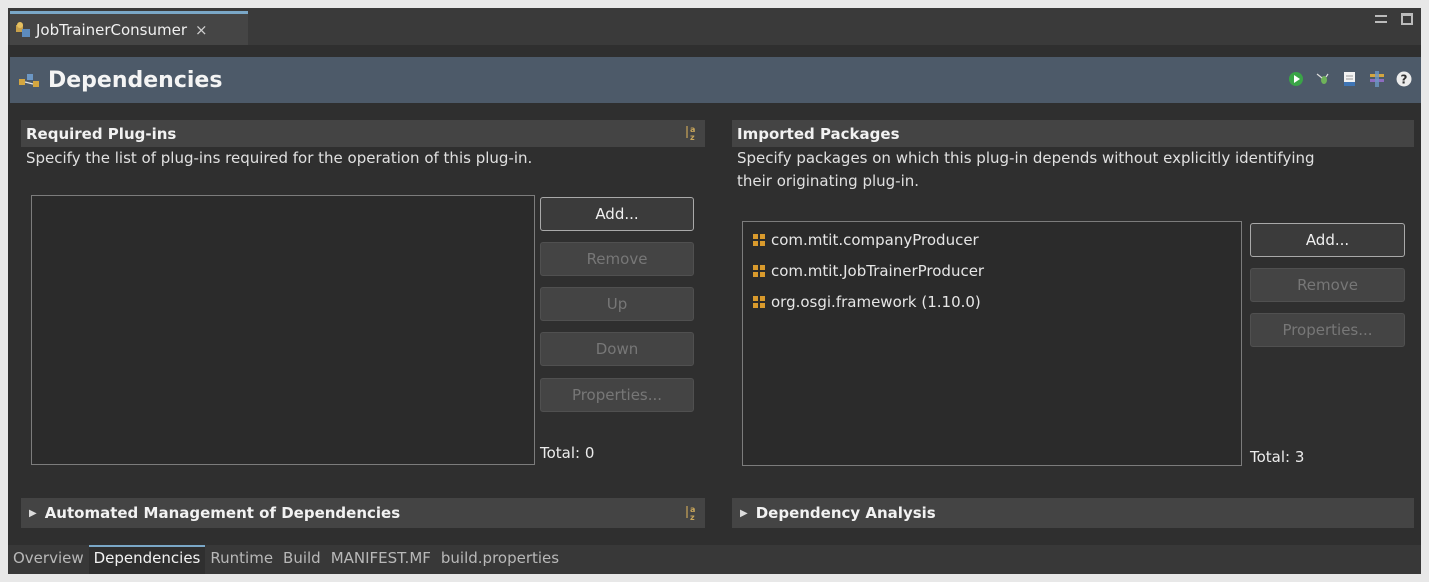 The height and width of the screenshot is (582, 1429). Describe the element at coordinates (617, 349) in the screenshot. I see `down-button: Down` at that location.